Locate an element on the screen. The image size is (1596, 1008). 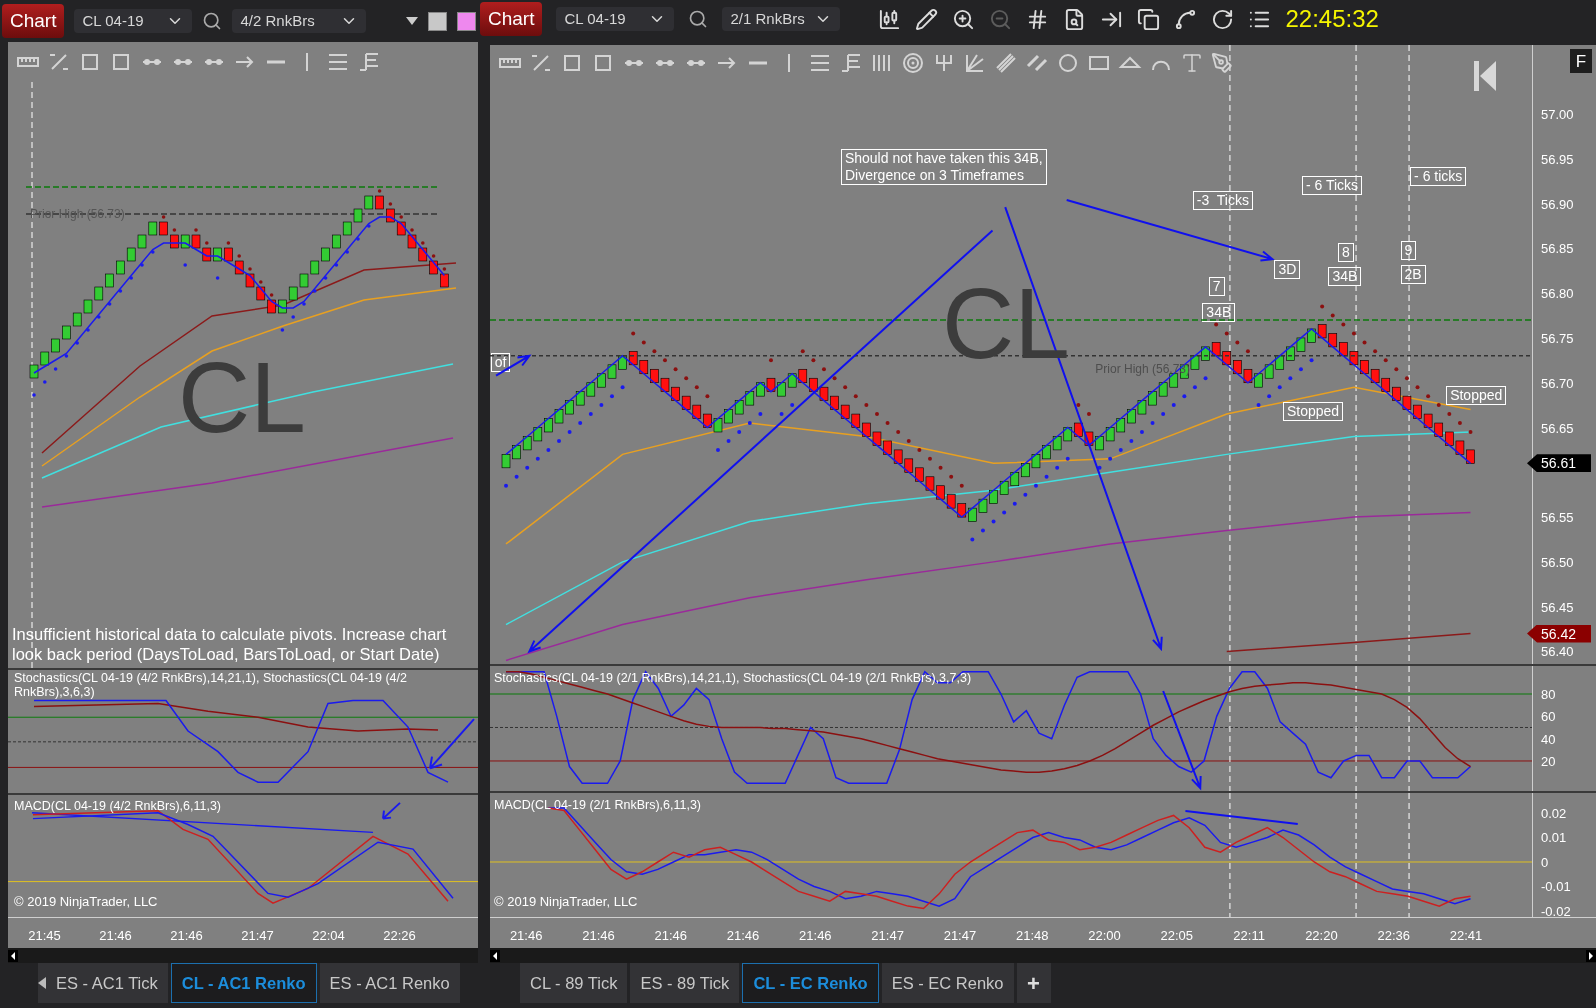
scroll-left-button is located at coordinates (42, 983).